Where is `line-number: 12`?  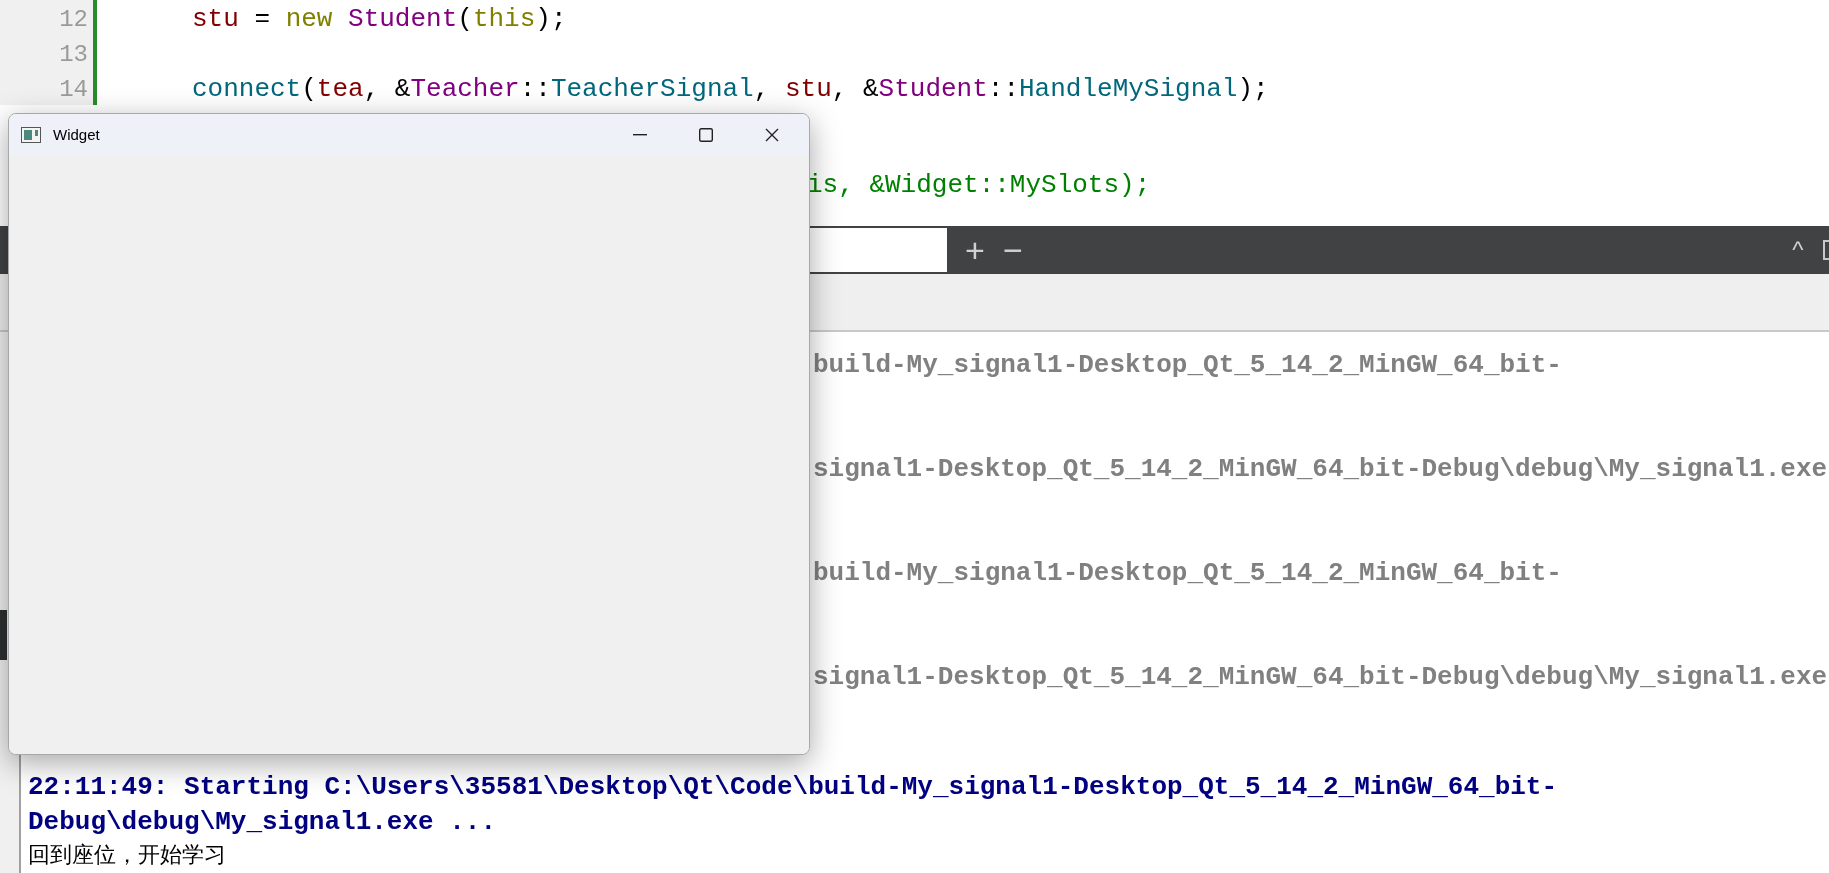
line-number: 12 is located at coordinates (73, 19).